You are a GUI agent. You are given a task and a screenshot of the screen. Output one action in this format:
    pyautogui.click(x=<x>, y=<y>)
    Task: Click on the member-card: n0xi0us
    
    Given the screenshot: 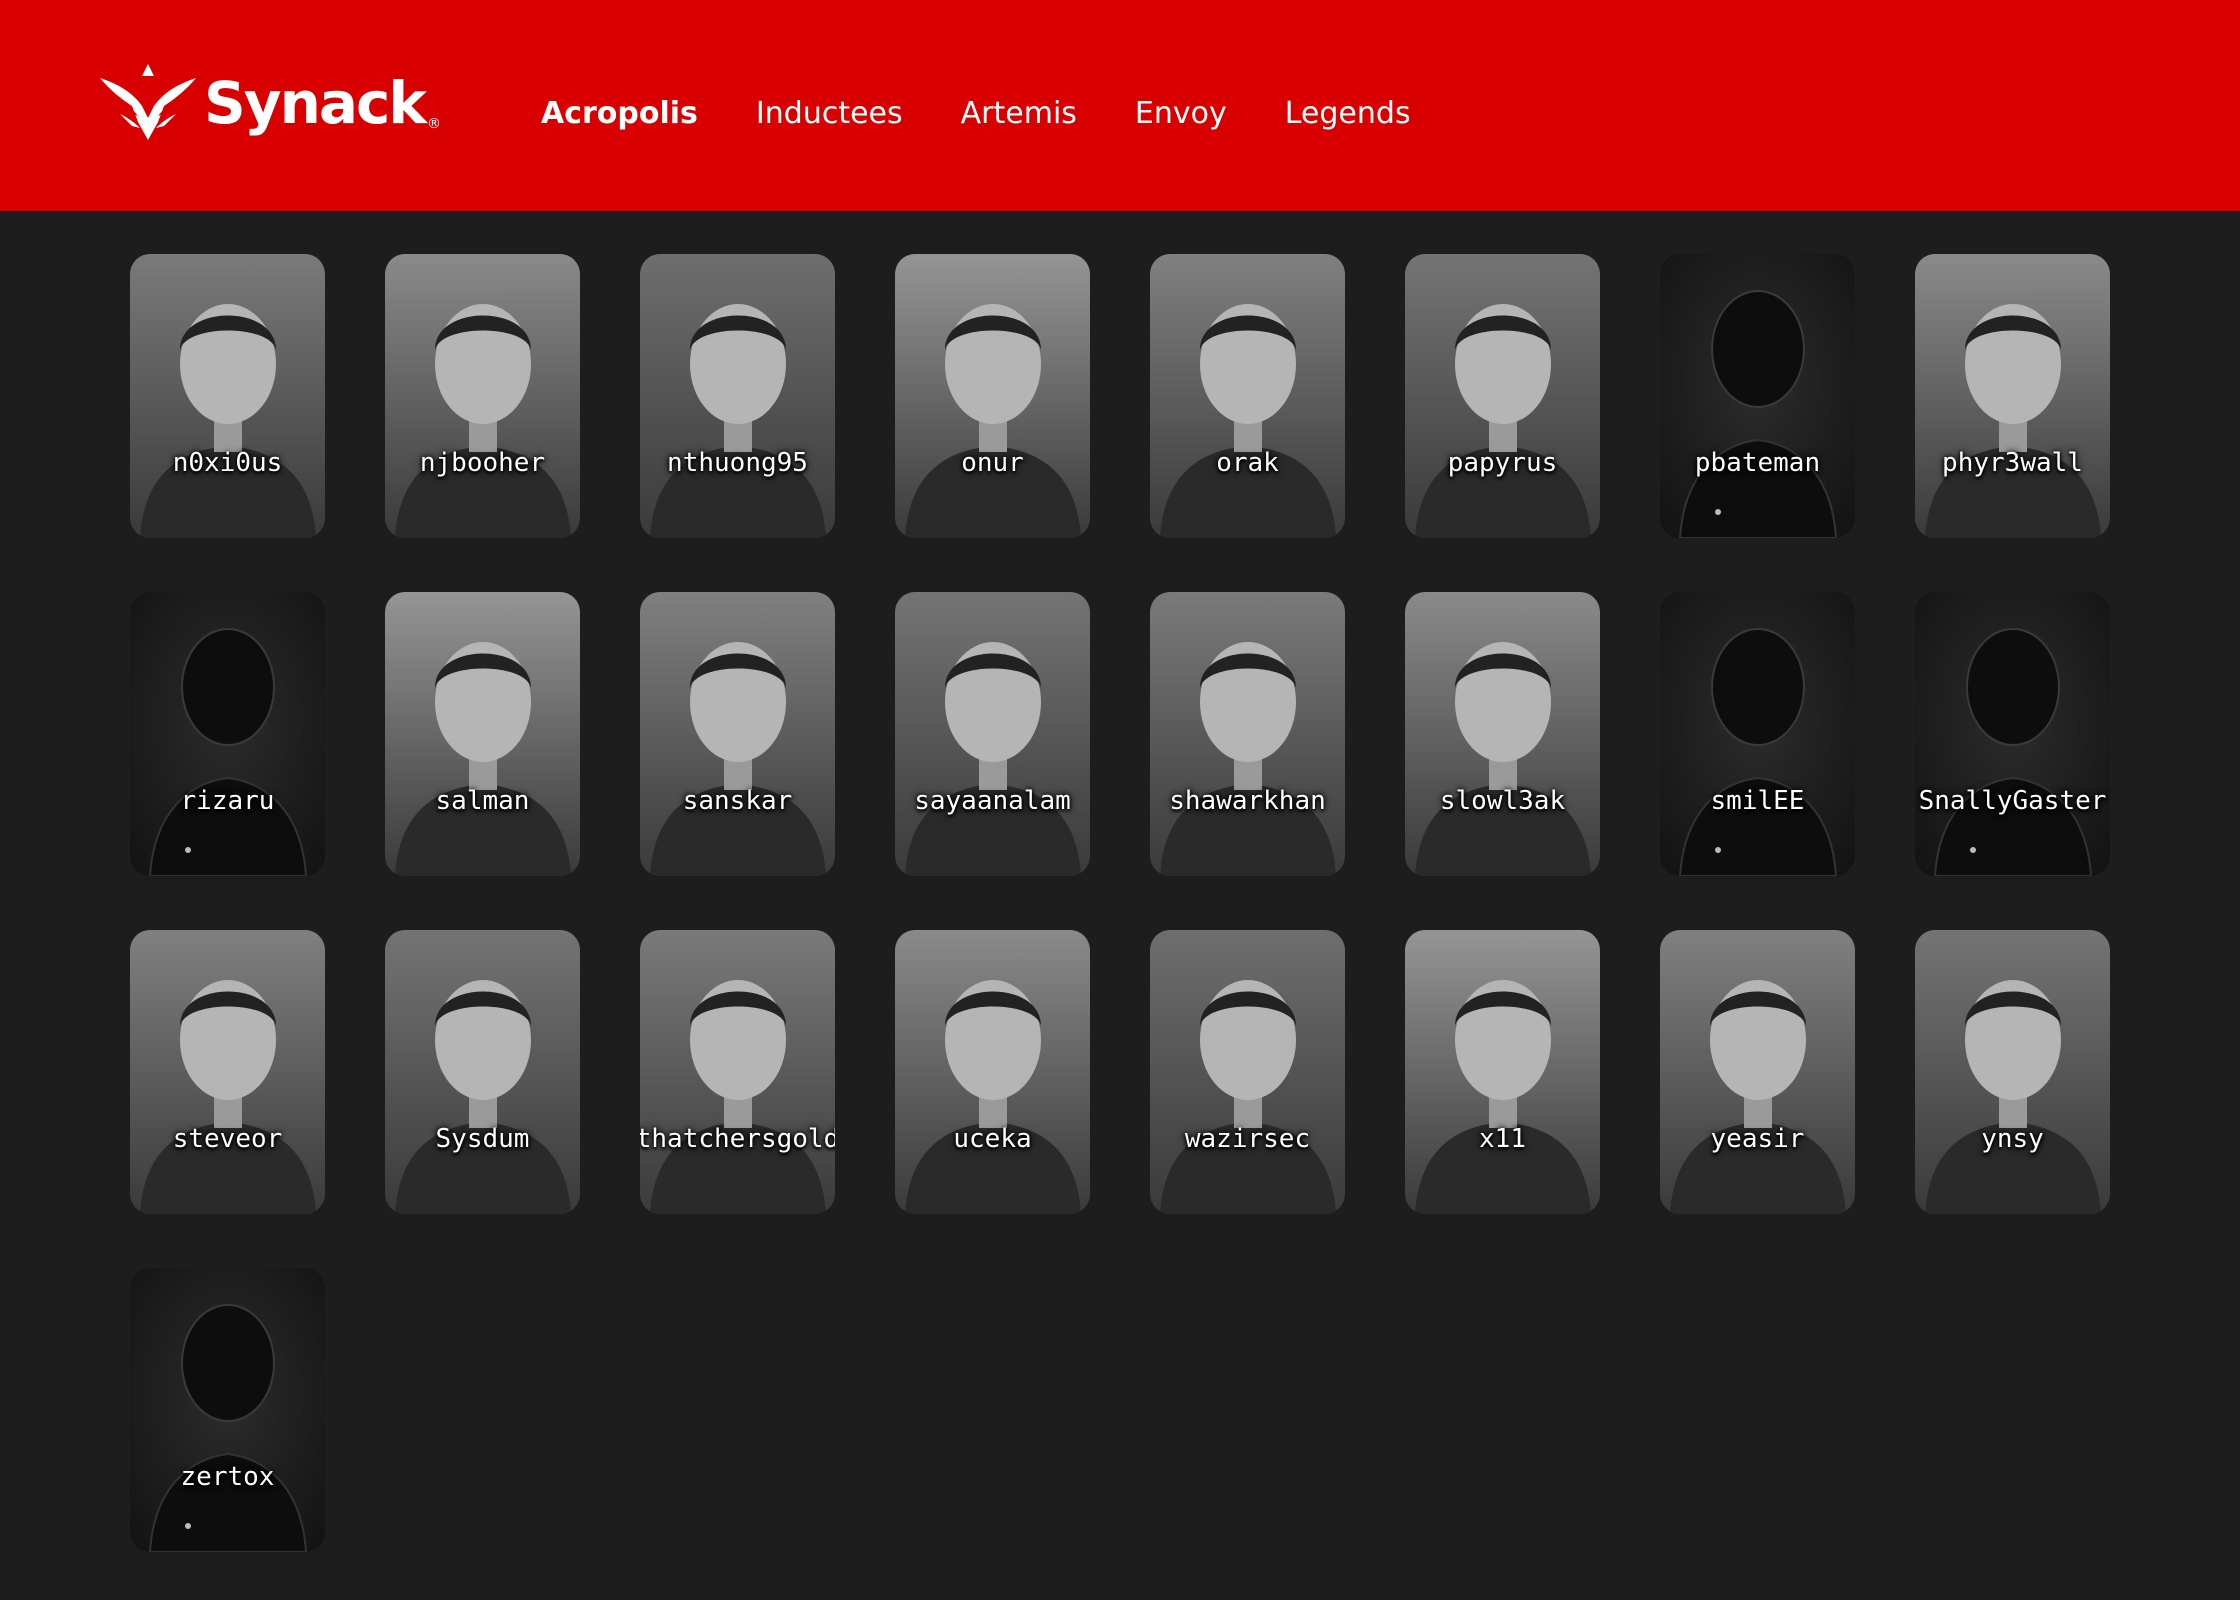 What is the action you would take?
    pyautogui.click(x=227, y=396)
    